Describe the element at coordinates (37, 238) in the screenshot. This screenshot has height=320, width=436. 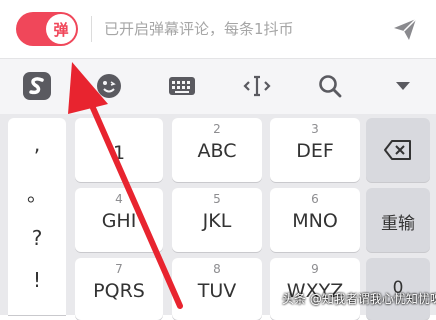
I see `punct-question: ?` at that location.